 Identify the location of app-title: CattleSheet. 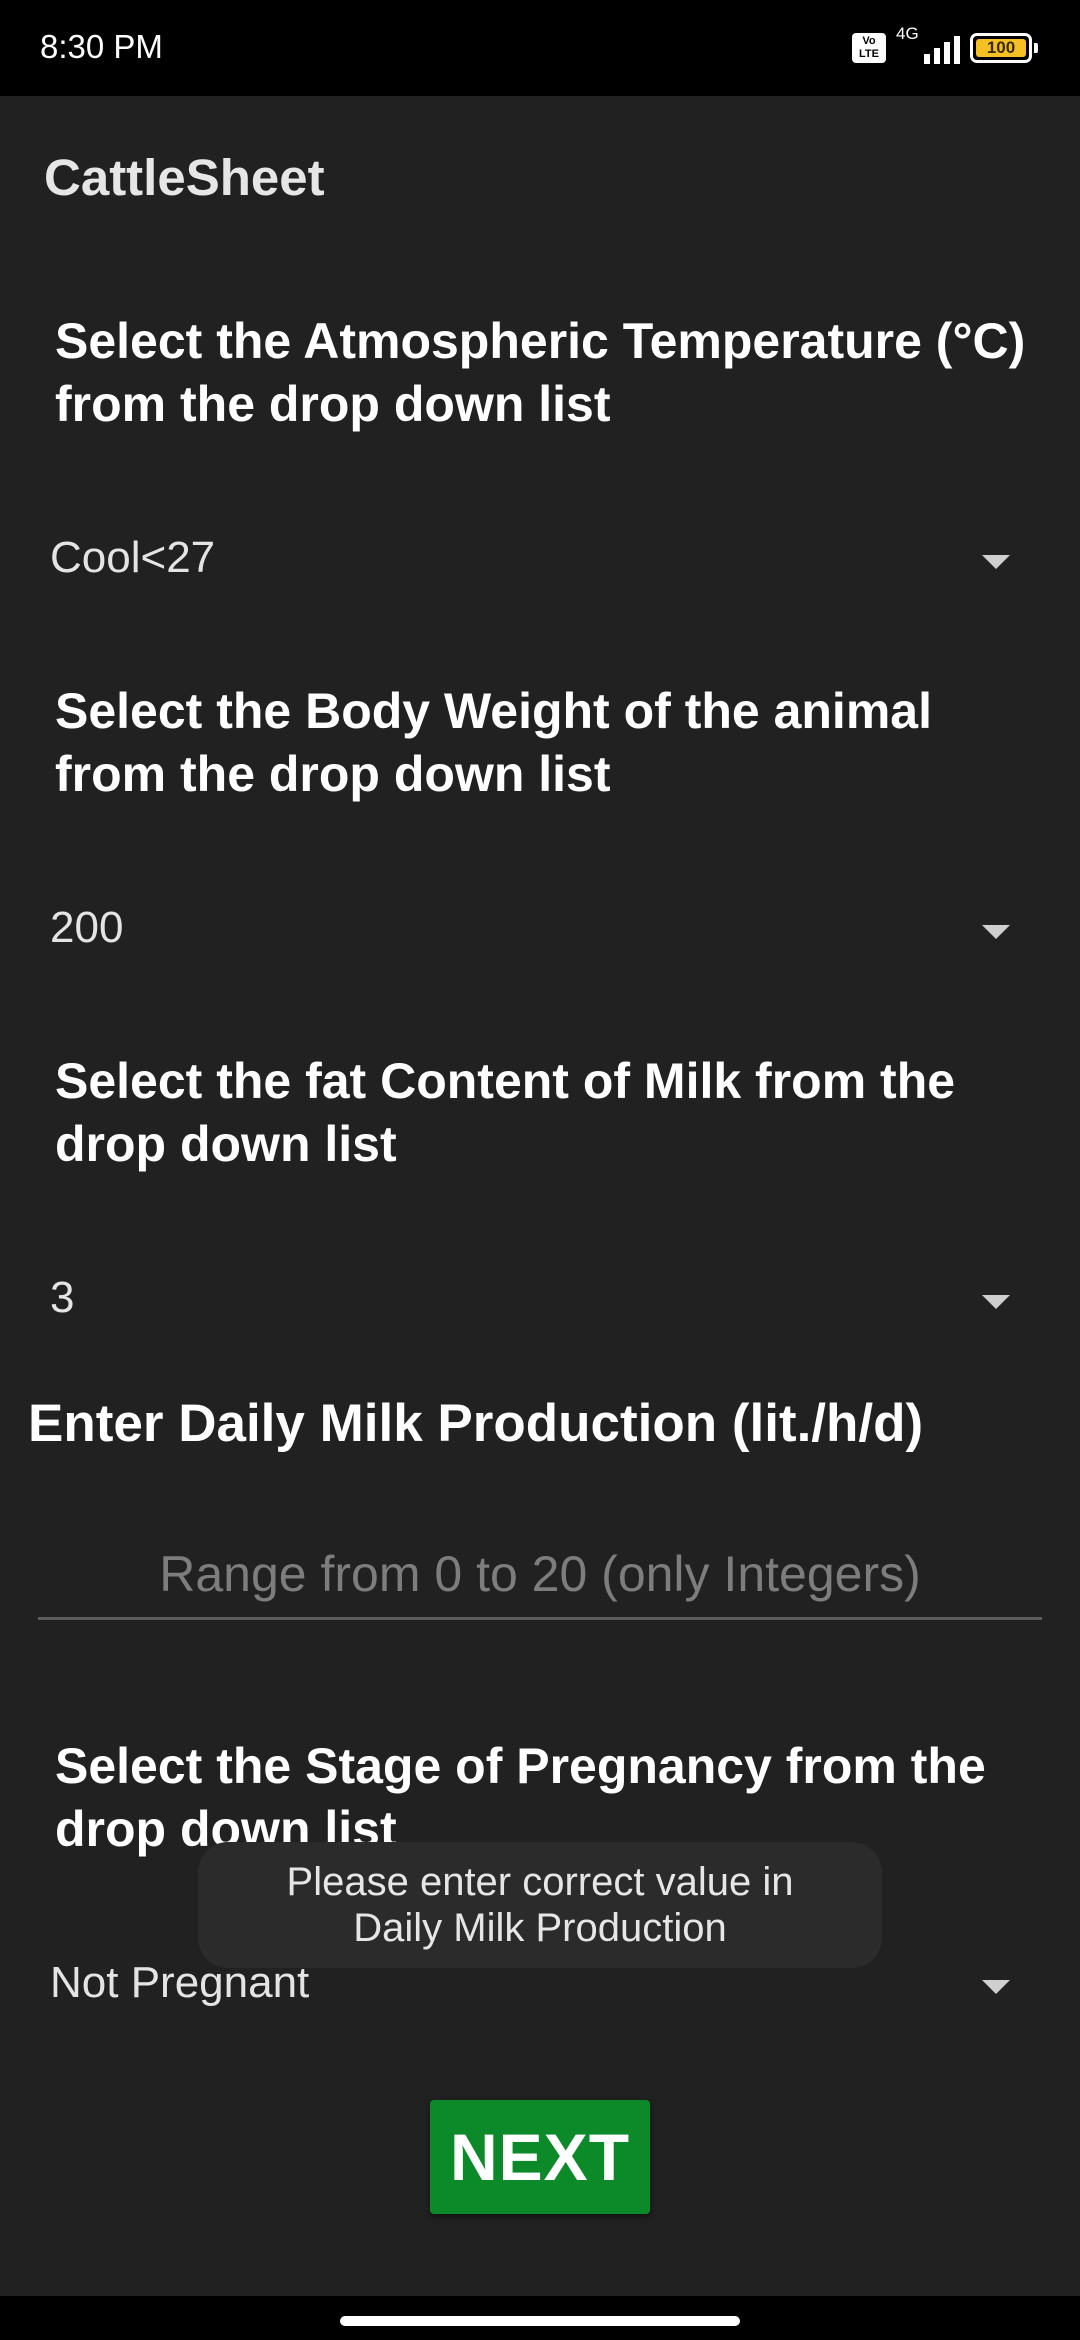
(184, 177).